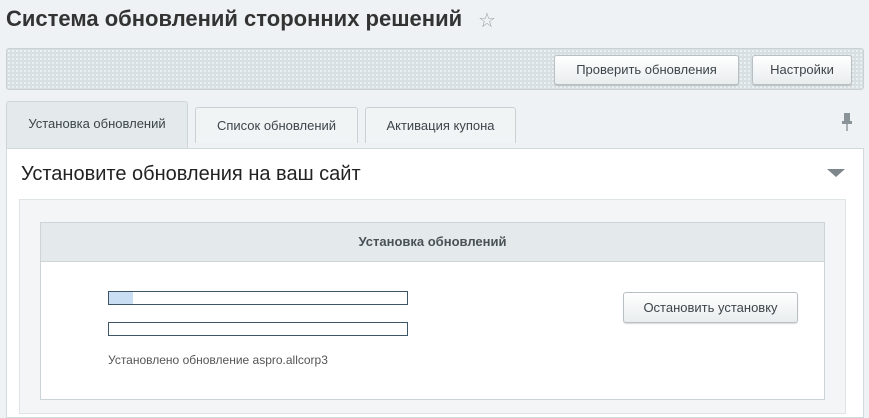  Describe the element at coordinates (97, 124) in the screenshot. I see `tab-install-updates: Установка обновлений` at that location.